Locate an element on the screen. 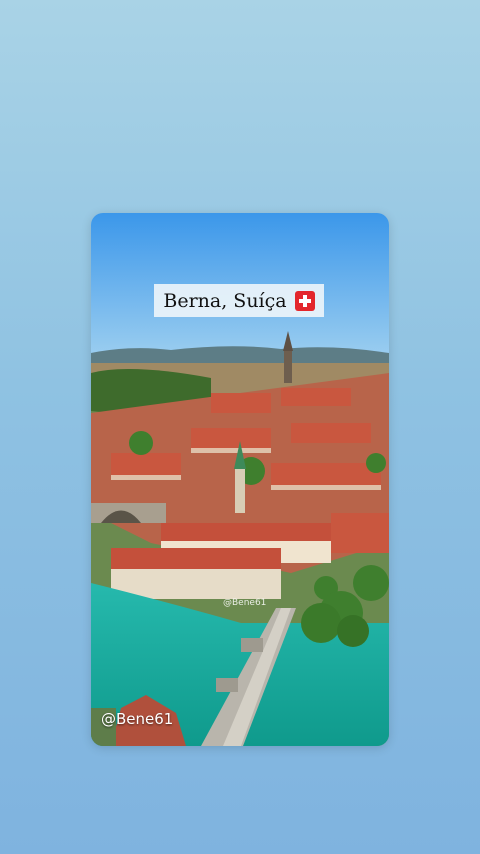  watermark-bottom: @Bene61 is located at coordinates (137, 719).